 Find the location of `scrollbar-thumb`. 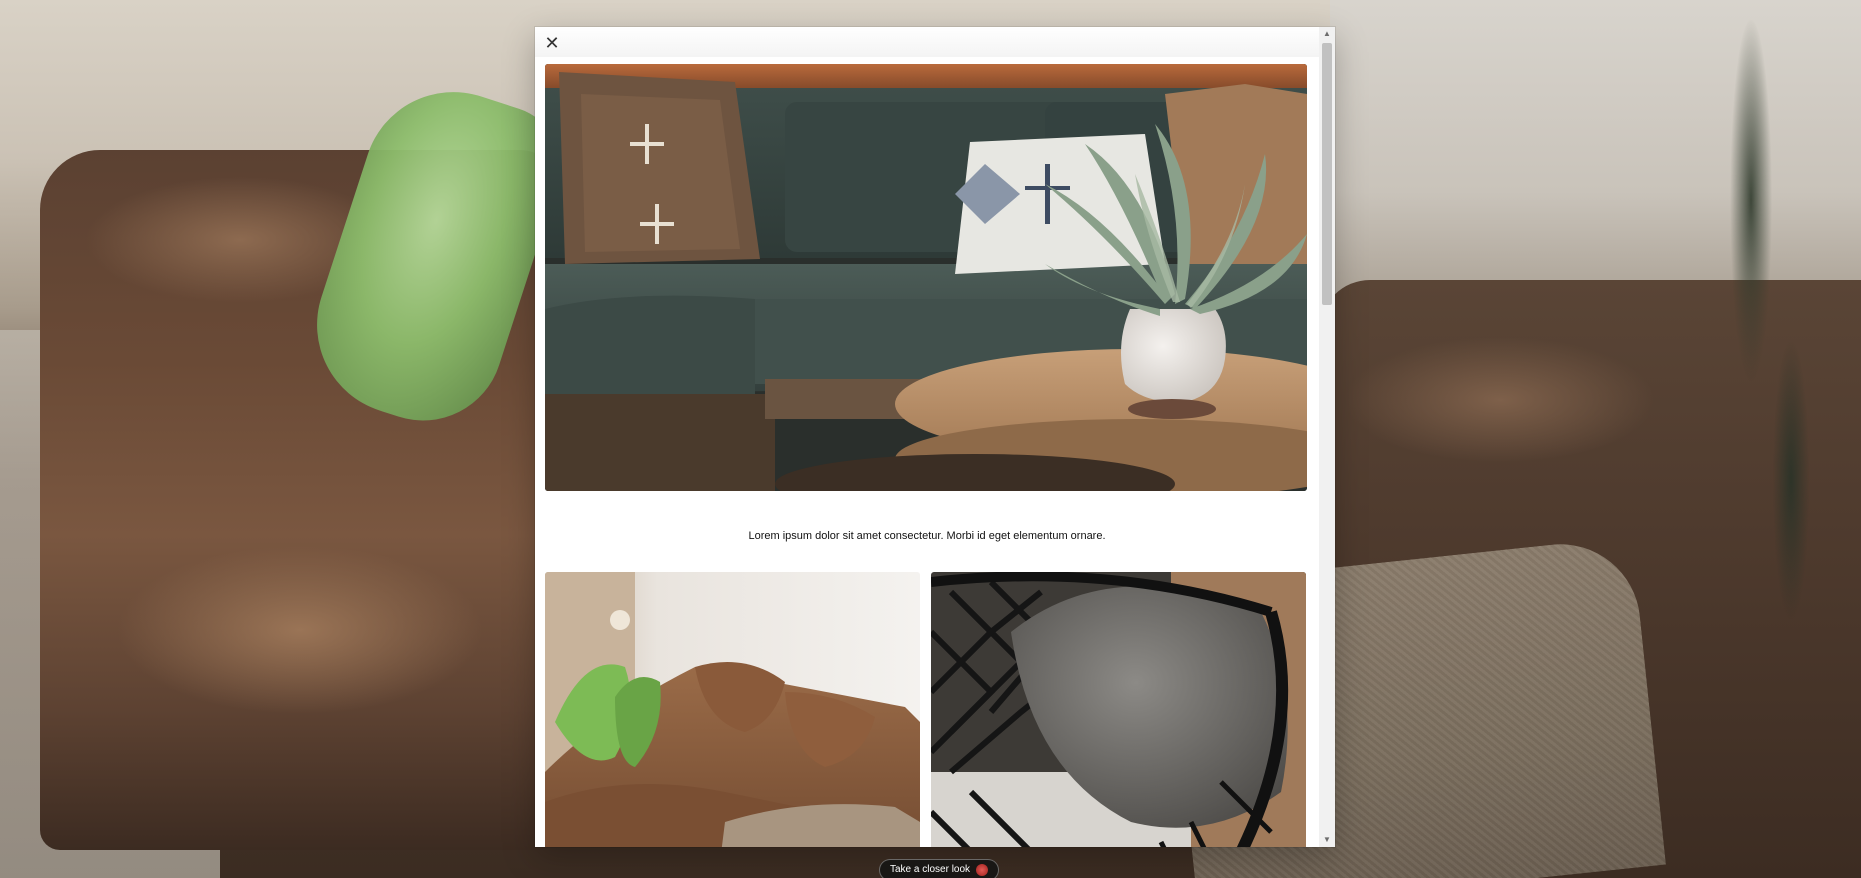

scrollbar-thumb is located at coordinates (1327, 174).